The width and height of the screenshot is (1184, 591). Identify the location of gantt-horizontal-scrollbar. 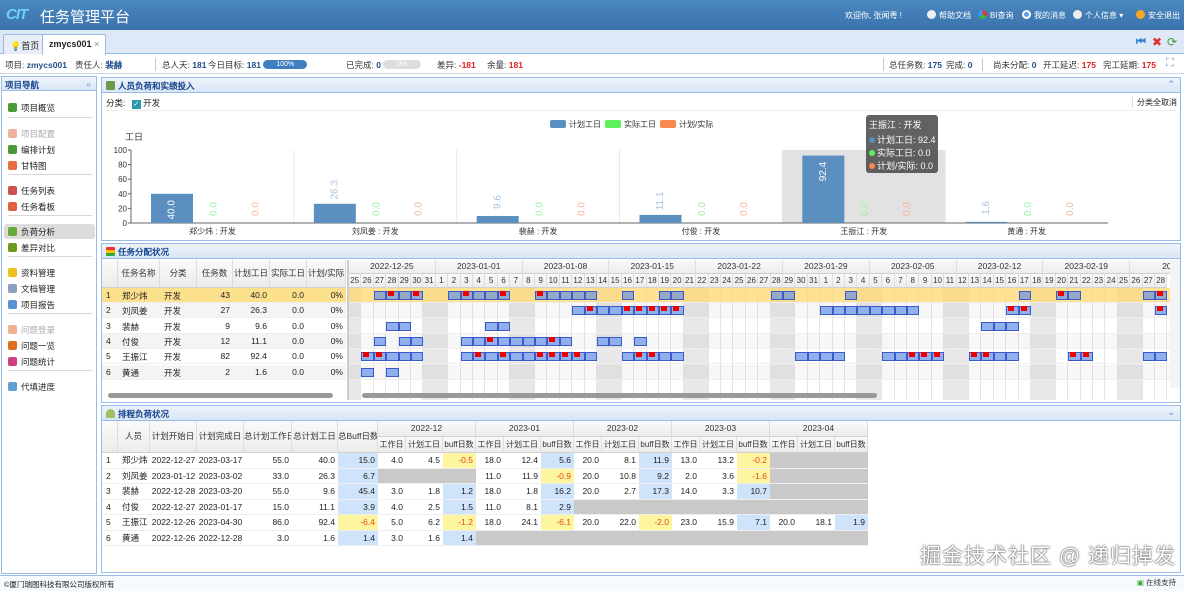
(619, 395).